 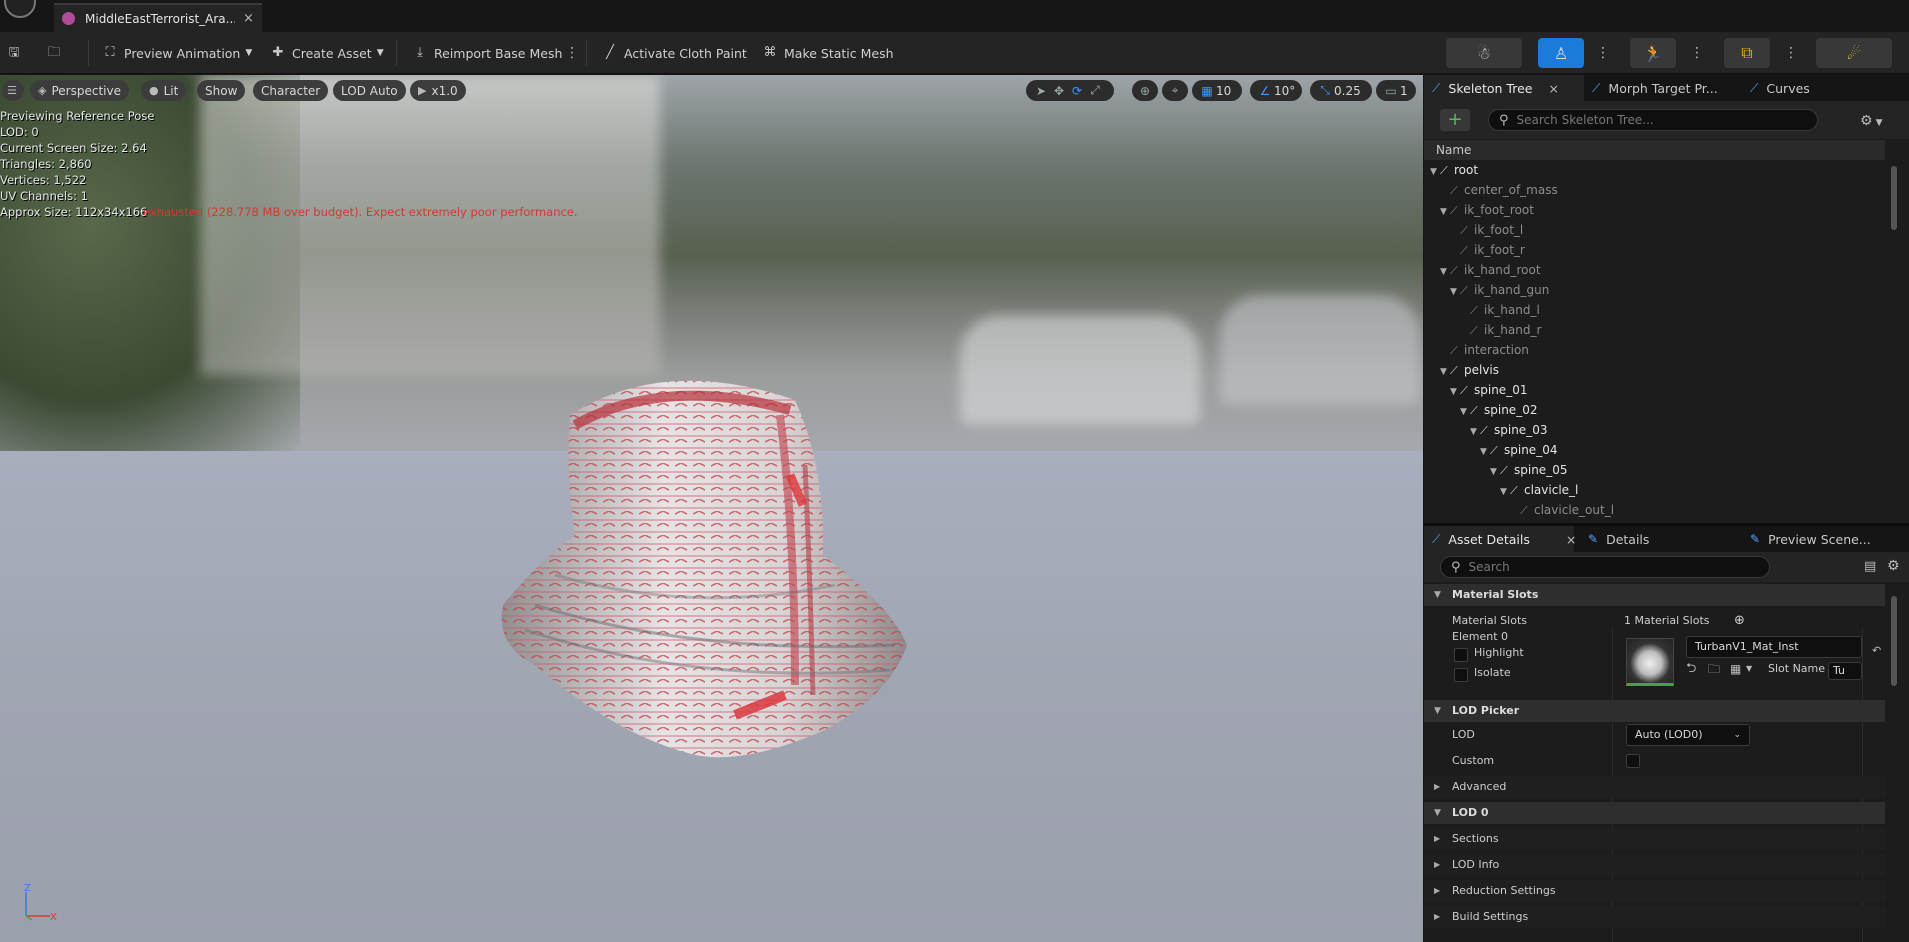 What do you see at coordinates (1341, 90) in the screenshot?
I see `scale-snap-button: ⤡ 0.25` at bounding box center [1341, 90].